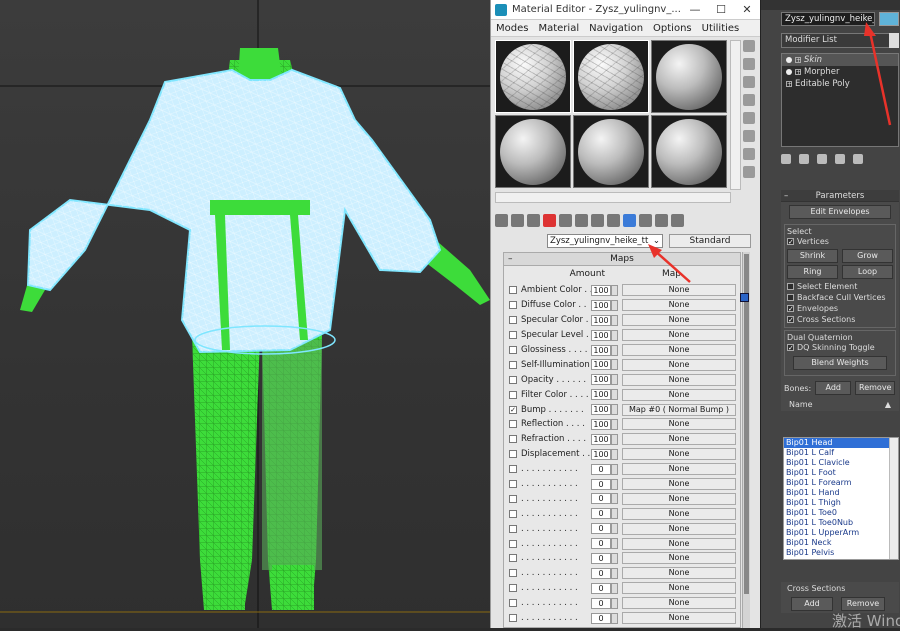 The height and width of the screenshot is (631, 900). I want to click on bone-list-item: Bip01 L UpperArm, so click(841, 533).